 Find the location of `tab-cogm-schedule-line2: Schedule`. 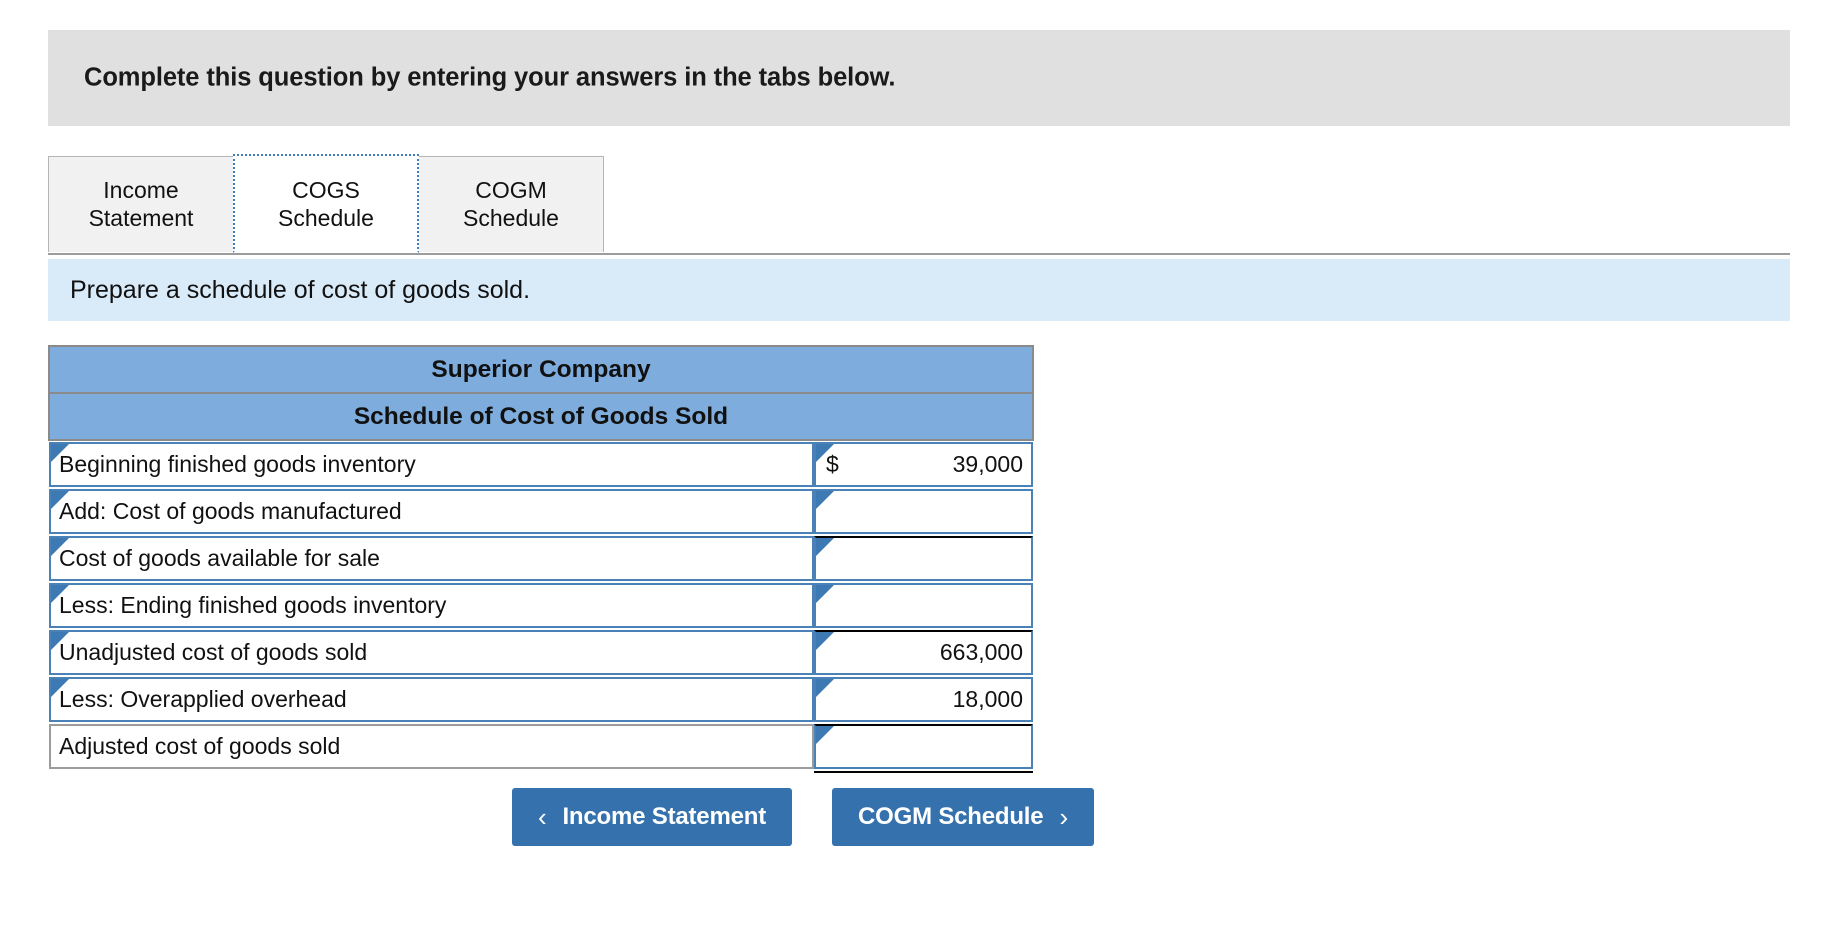

tab-cogm-schedule-line2: Schedule is located at coordinates (511, 217).